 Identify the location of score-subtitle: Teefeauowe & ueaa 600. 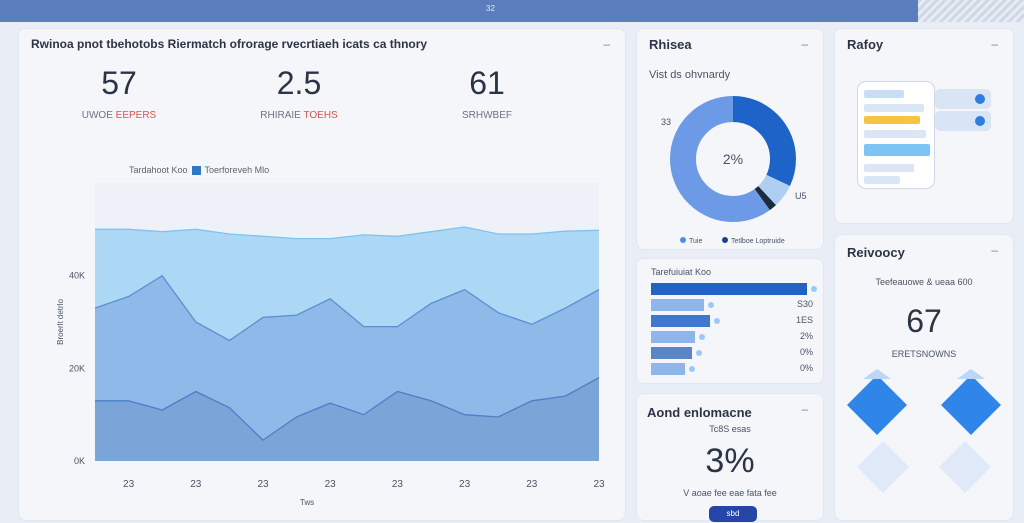
(924, 282).